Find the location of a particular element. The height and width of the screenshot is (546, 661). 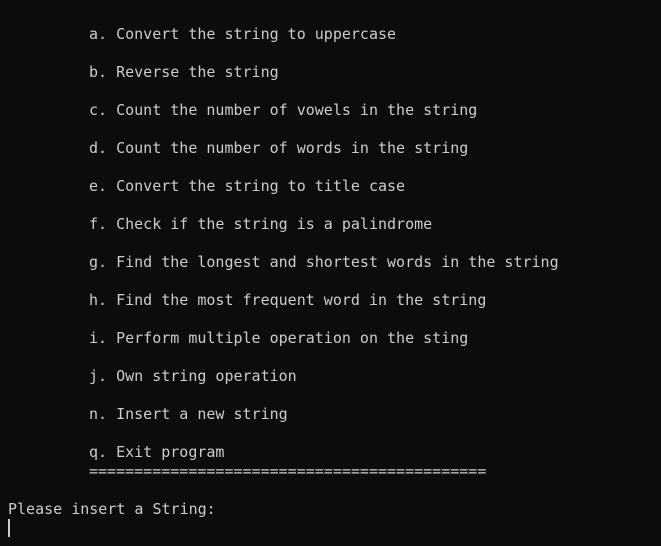

menu-item-reverse: b. Reverse the string is located at coordinates (184, 72).